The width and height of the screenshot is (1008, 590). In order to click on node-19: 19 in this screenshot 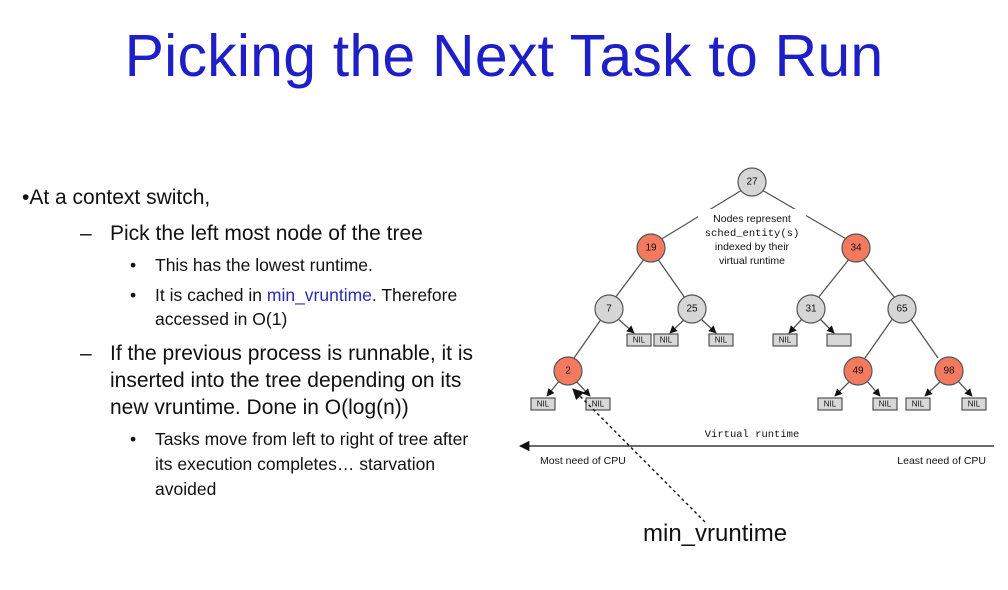, I will do `click(651, 248)`.